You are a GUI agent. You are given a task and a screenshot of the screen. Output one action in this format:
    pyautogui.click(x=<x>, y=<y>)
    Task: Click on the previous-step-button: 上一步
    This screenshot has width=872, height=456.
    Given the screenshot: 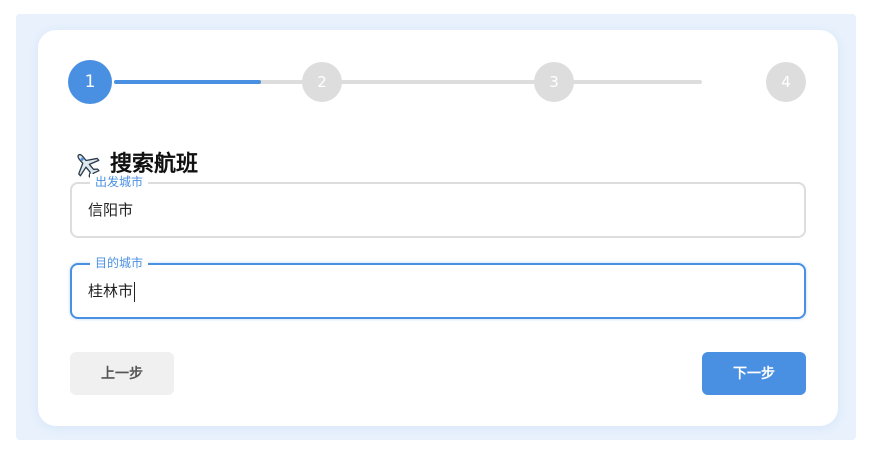 What is the action you would take?
    pyautogui.click(x=122, y=373)
    